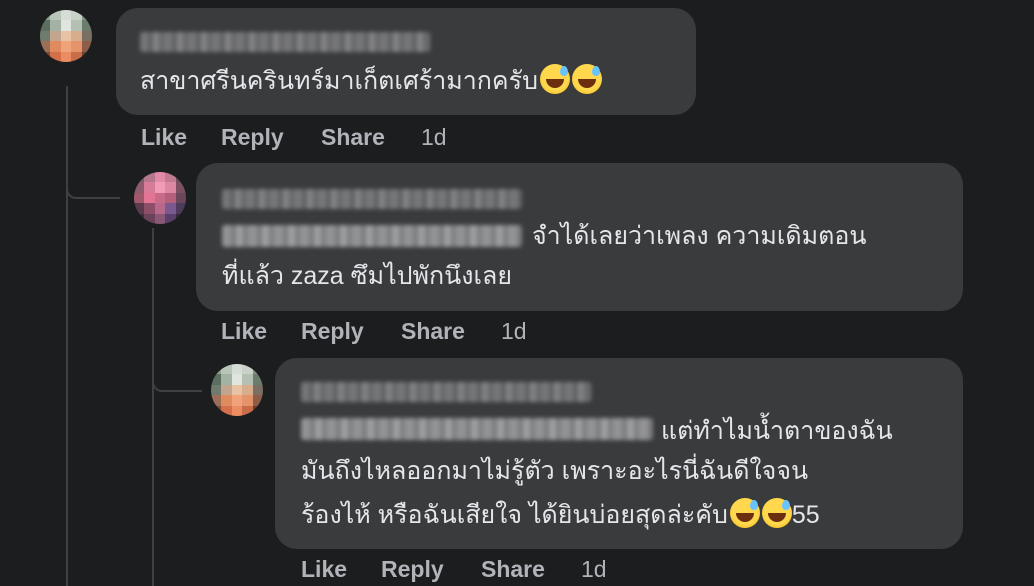  I want to click on comment-text-content: สาขาศรีนครินทร์มาเก็ตเศร้ามากครับ, so click(339, 81).